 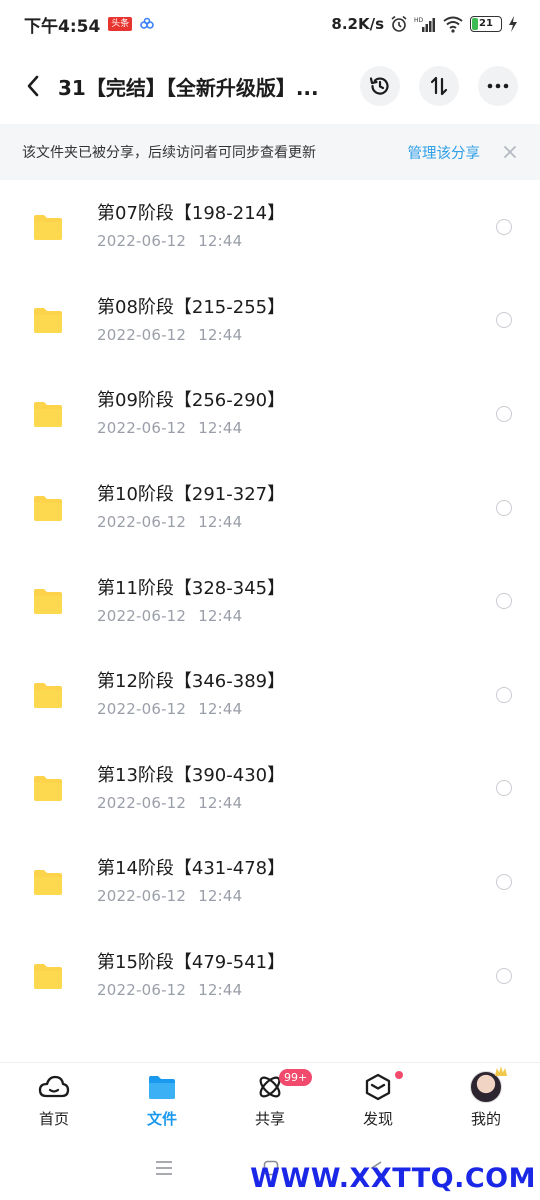 I want to click on list-item: 第14阶段【431-478】 2022-06-12 12:44, so click(x=270, y=882).